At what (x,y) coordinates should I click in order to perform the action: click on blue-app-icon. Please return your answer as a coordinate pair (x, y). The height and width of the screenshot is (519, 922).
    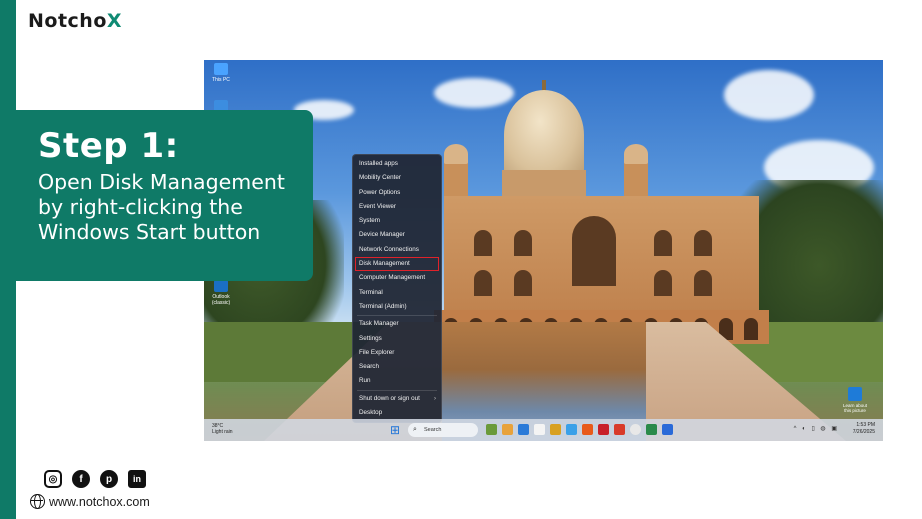
    Looking at the image, I should click on (667, 429).